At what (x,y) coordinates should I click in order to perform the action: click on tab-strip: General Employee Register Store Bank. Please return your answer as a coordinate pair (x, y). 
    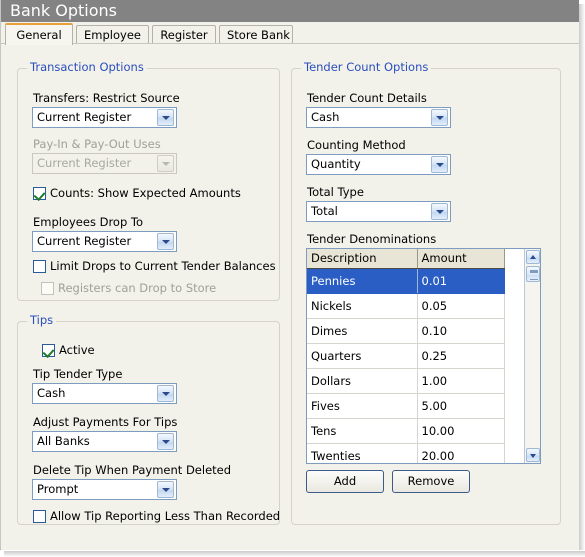
    Looking at the image, I should click on (290, 33).